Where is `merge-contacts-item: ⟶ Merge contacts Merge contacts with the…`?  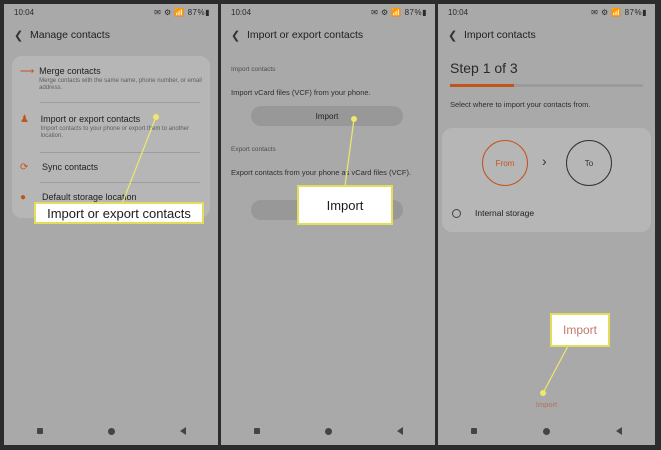 merge-contacts-item: ⟶ Merge contacts Merge contacts with the… is located at coordinates (111, 79).